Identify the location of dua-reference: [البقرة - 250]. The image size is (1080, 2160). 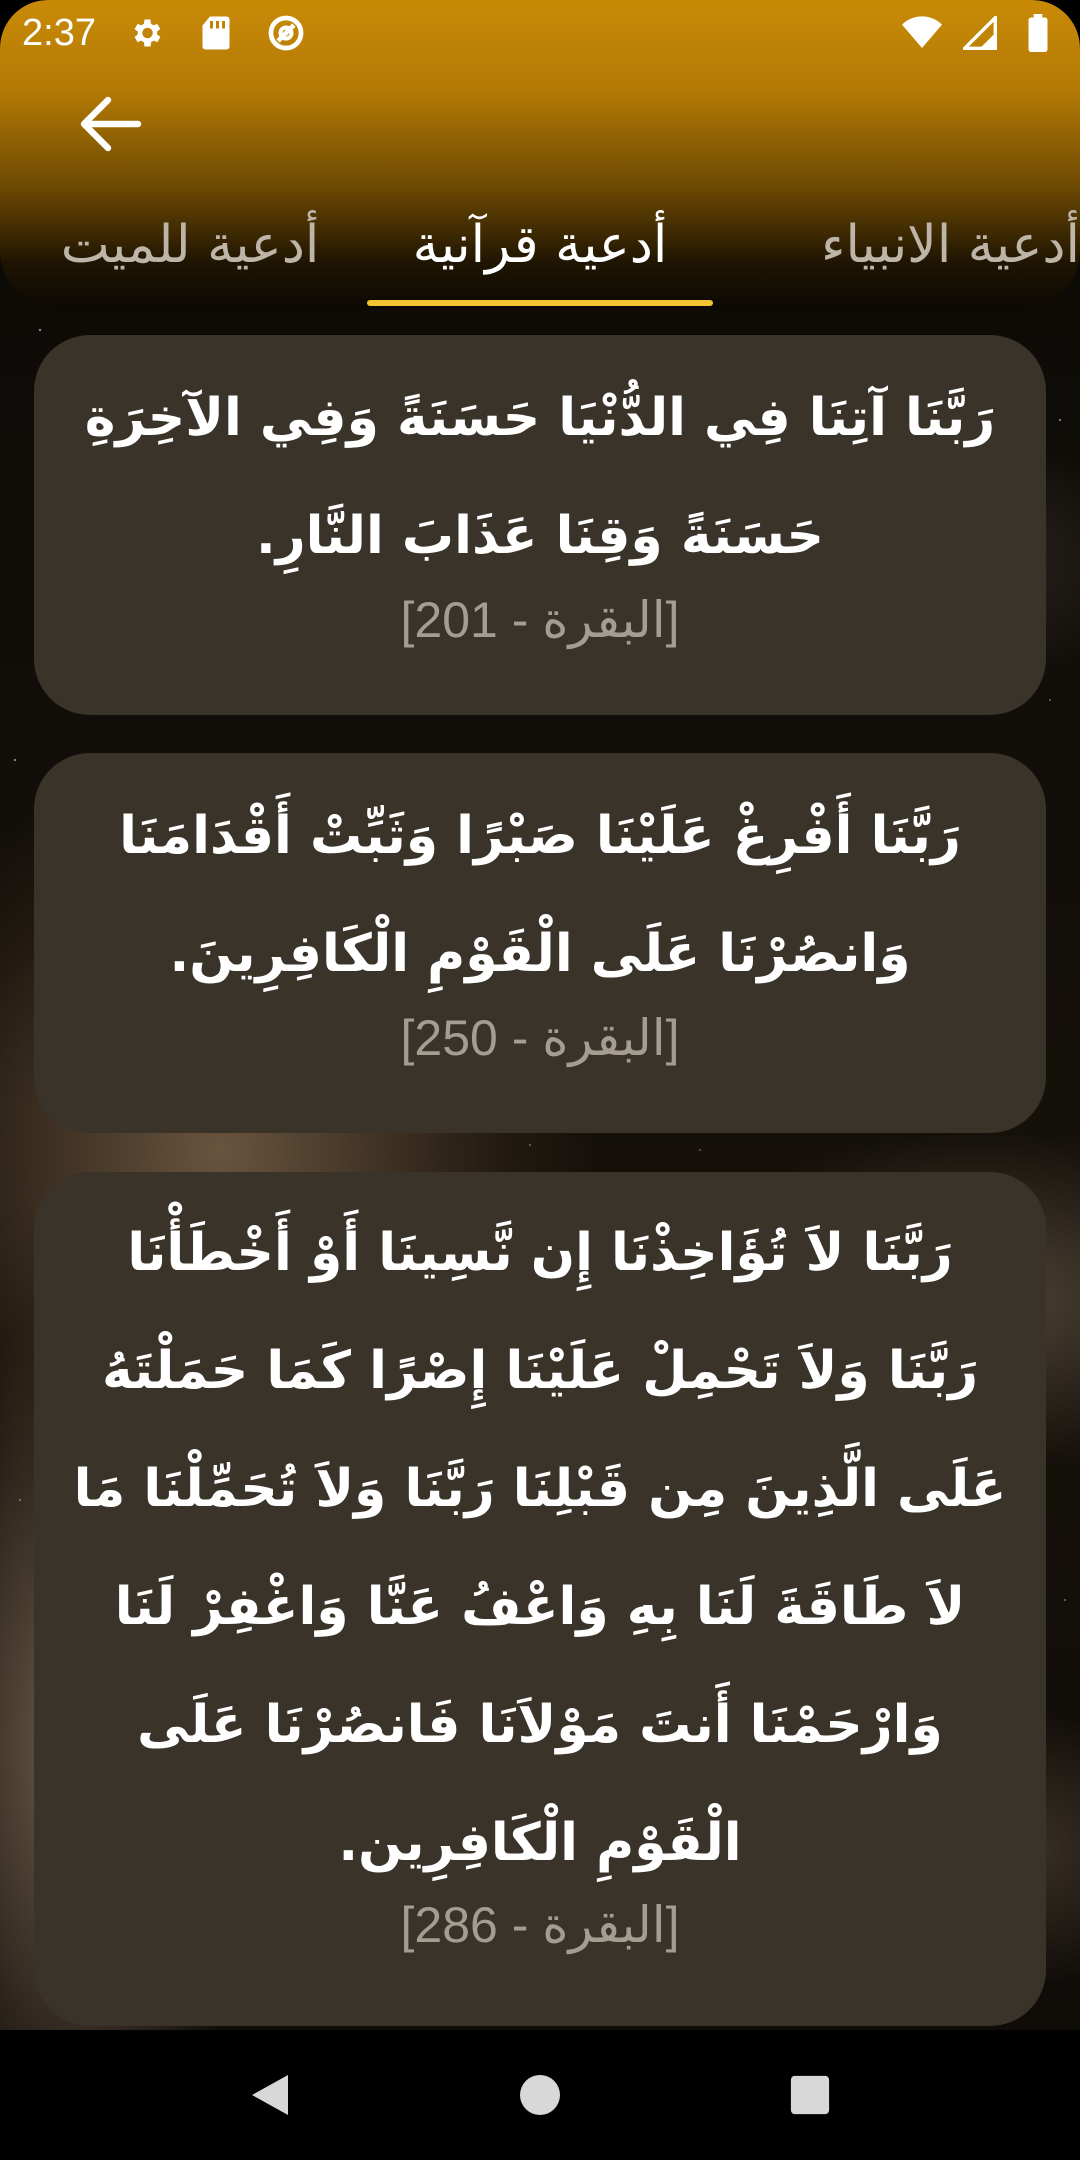
(540, 1038).